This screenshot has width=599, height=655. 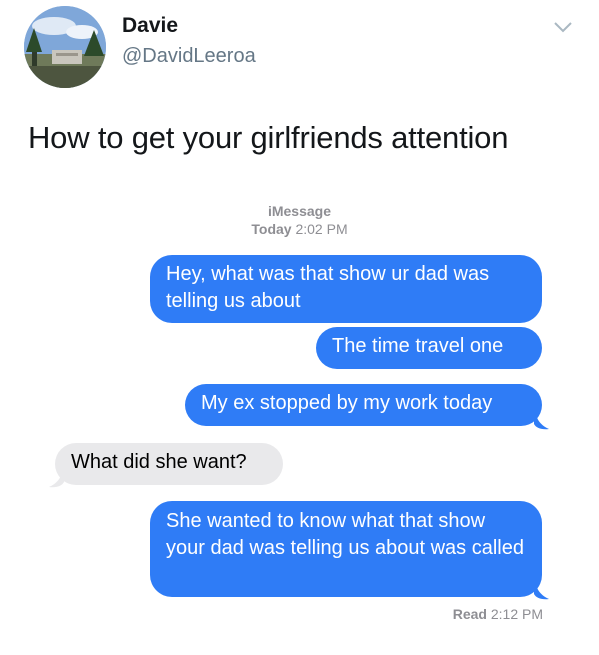 What do you see at coordinates (418, 346) in the screenshot?
I see `message-text: The time travel one` at bounding box center [418, 346].